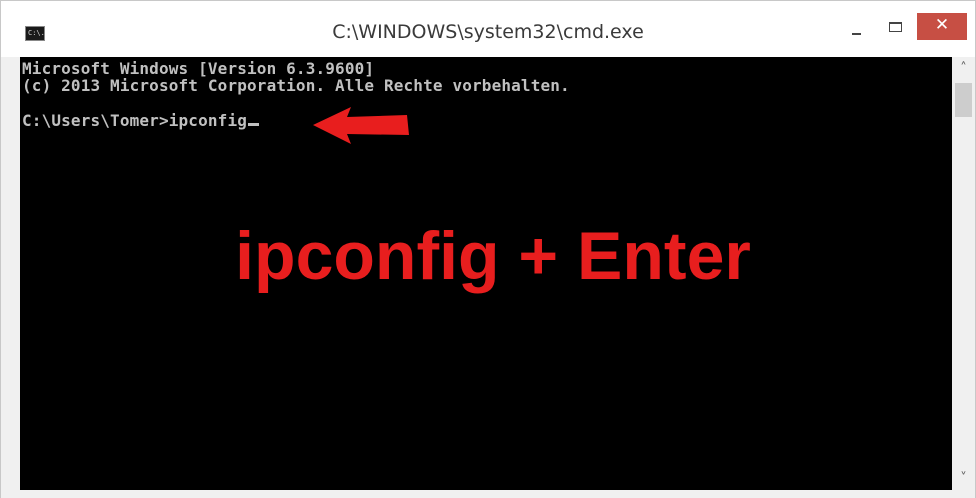 The image size is (976, 498). I want to click on title-bar: C:\. C:\WINDOWS\system32\cmd.exe ✕, so click(488, 29).